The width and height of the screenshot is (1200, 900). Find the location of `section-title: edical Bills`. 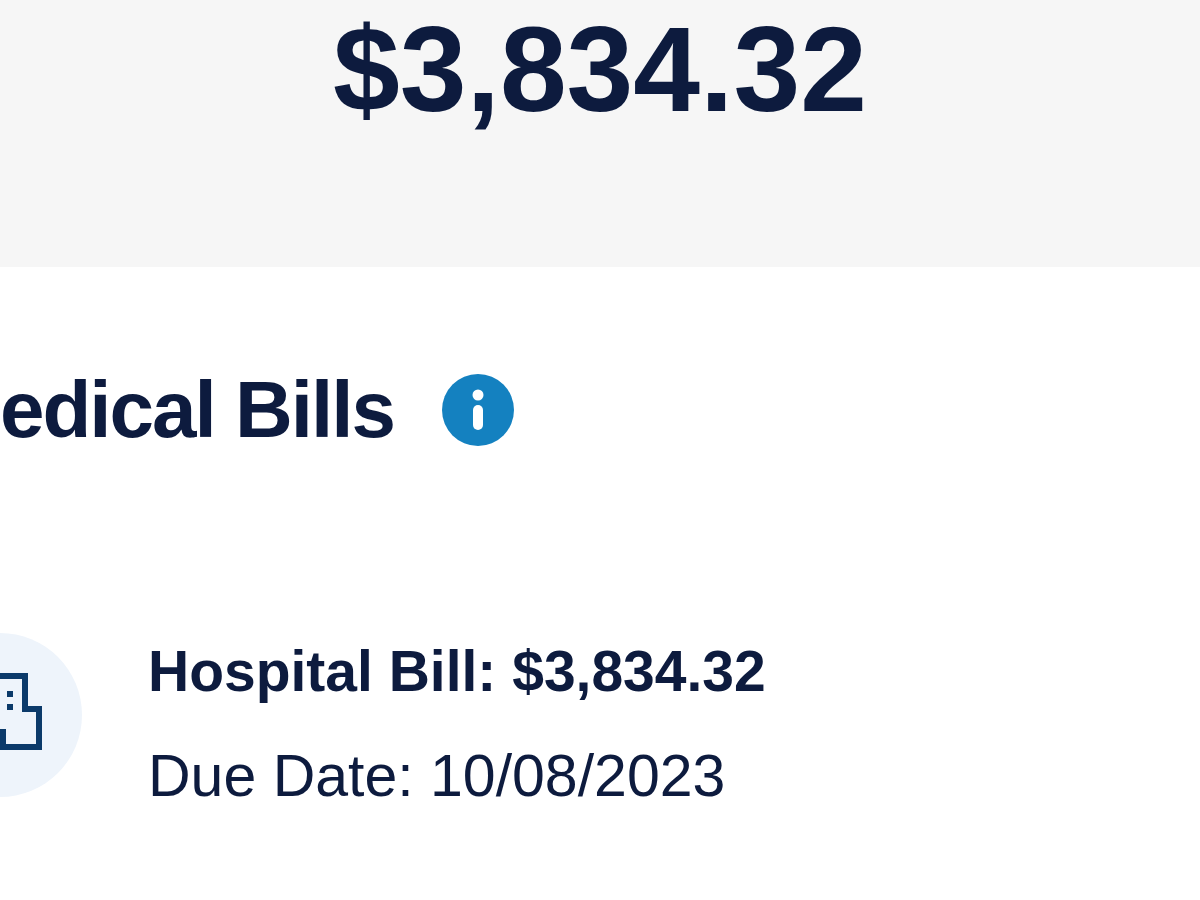

section-title: edical Bills is located at coordinates (197, 410).